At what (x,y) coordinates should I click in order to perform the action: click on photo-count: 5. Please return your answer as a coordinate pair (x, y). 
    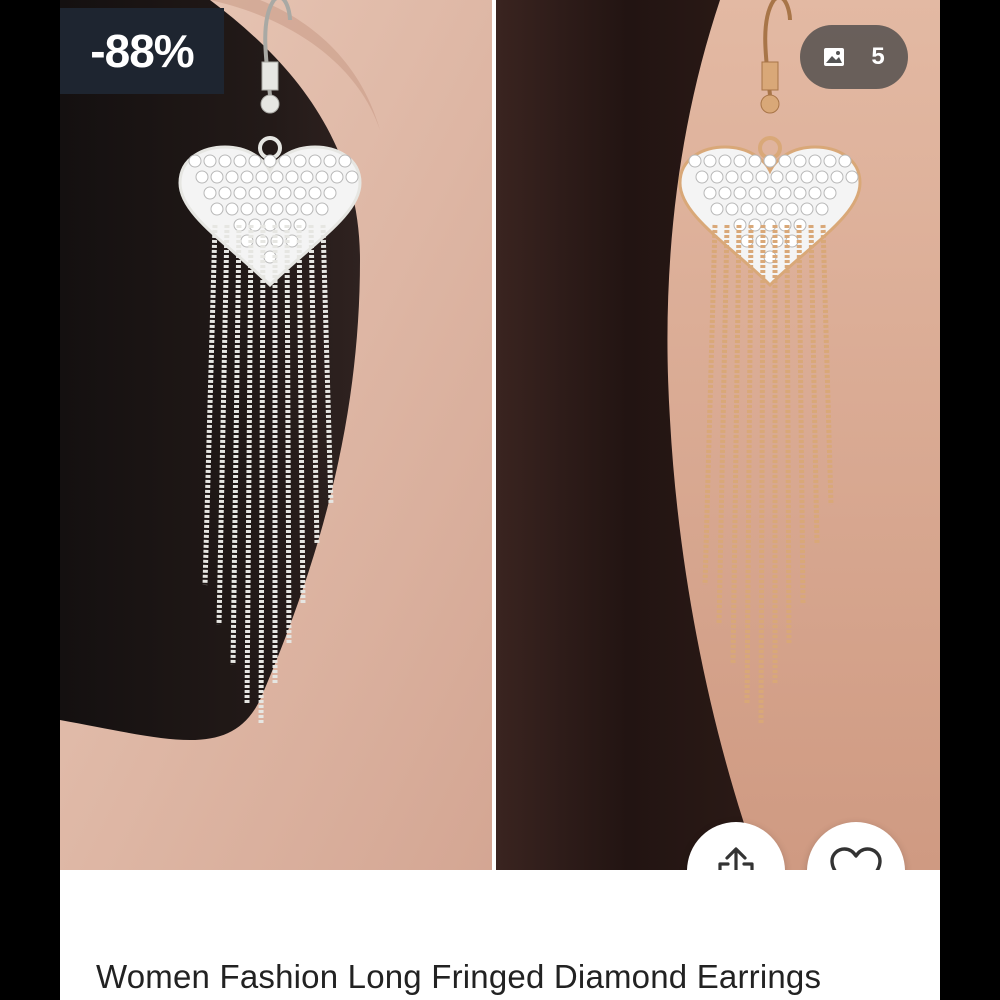
    Looking at the image, I should click on (878, 56).